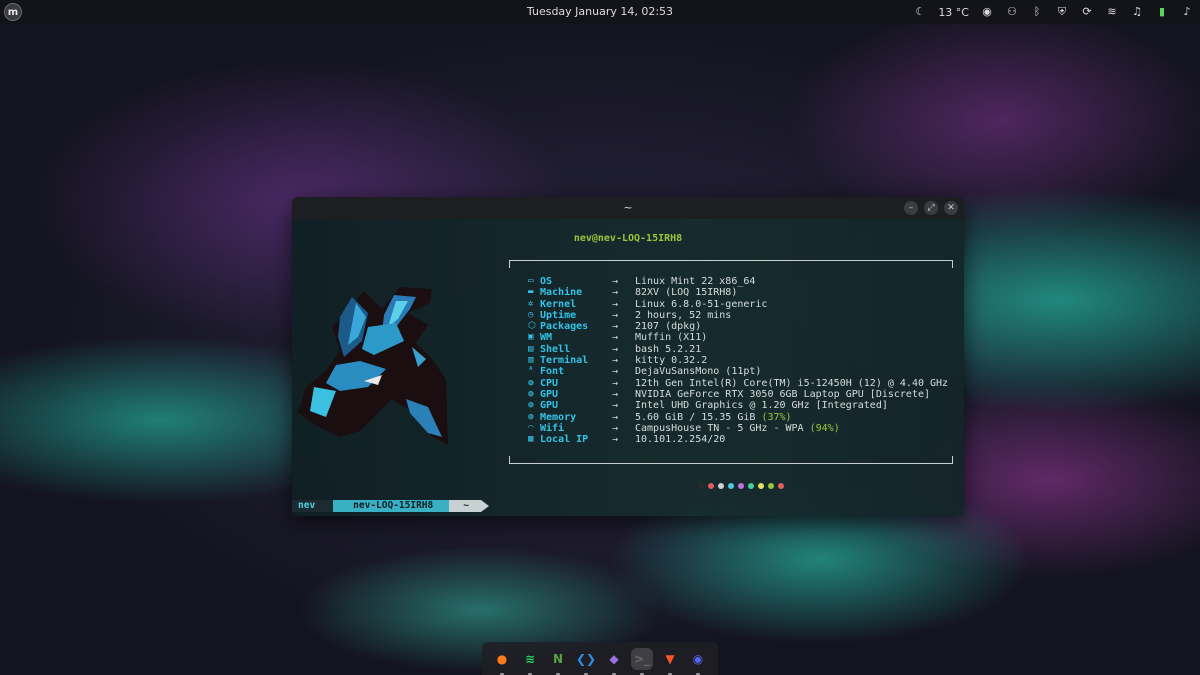 The height and width of the screenshot is (675, 1200). Describe the element at coordinates (743, 292) in the screenshot. I see `info-row: ▬ Machine → 82XV (LOQ 15IRH8)` at that location.